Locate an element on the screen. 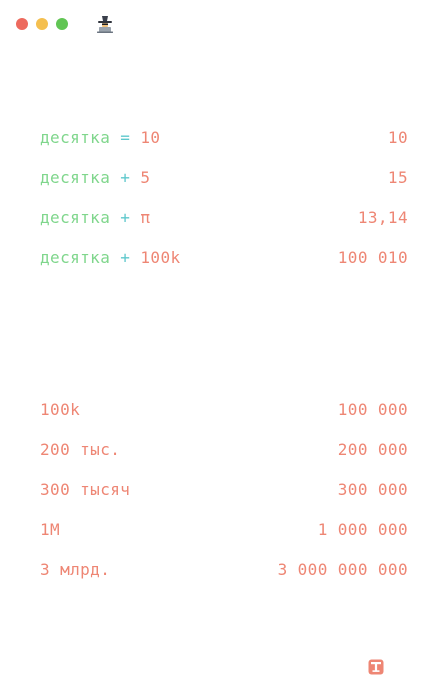  expression: десятка + 5 is located at coordinates (95, 178).